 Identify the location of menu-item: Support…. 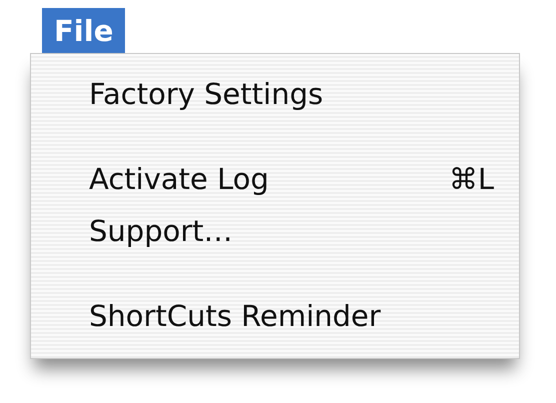
(275, 231).